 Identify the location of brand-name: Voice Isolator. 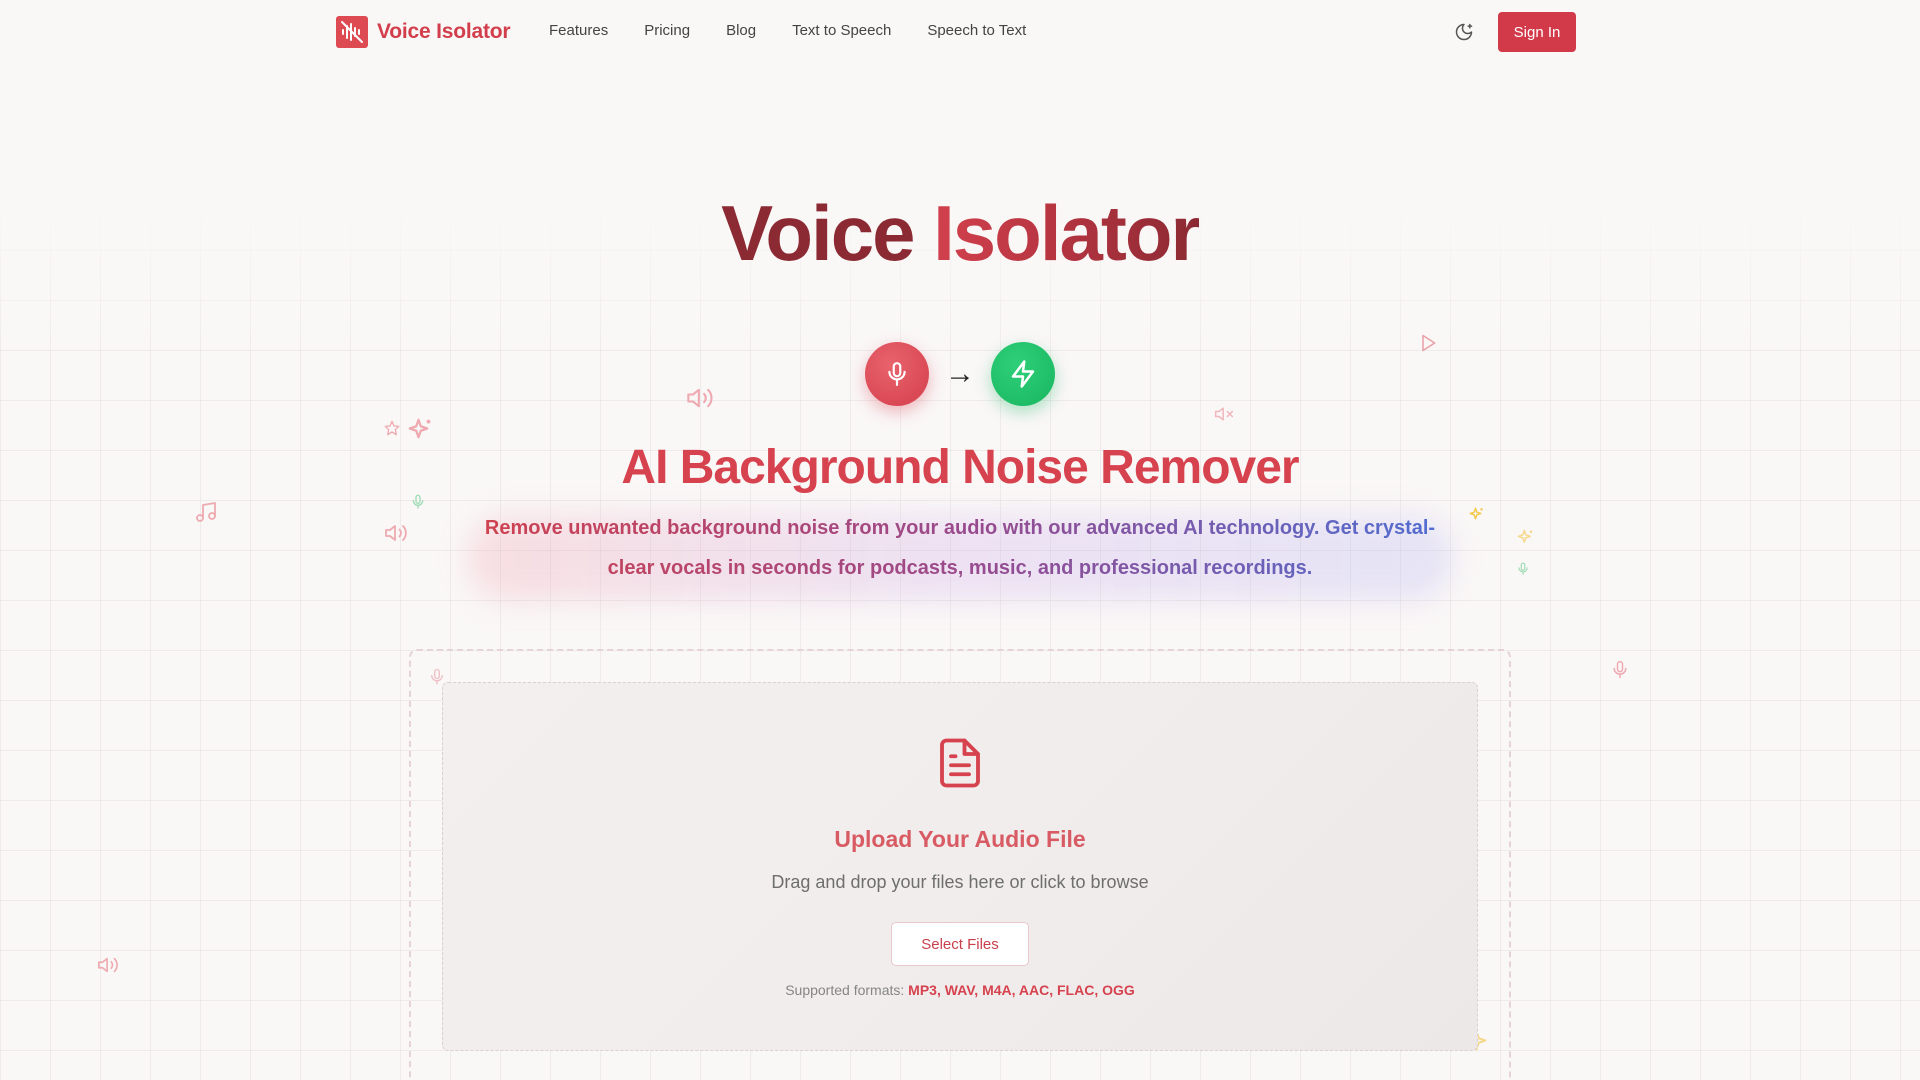
(444, 31).